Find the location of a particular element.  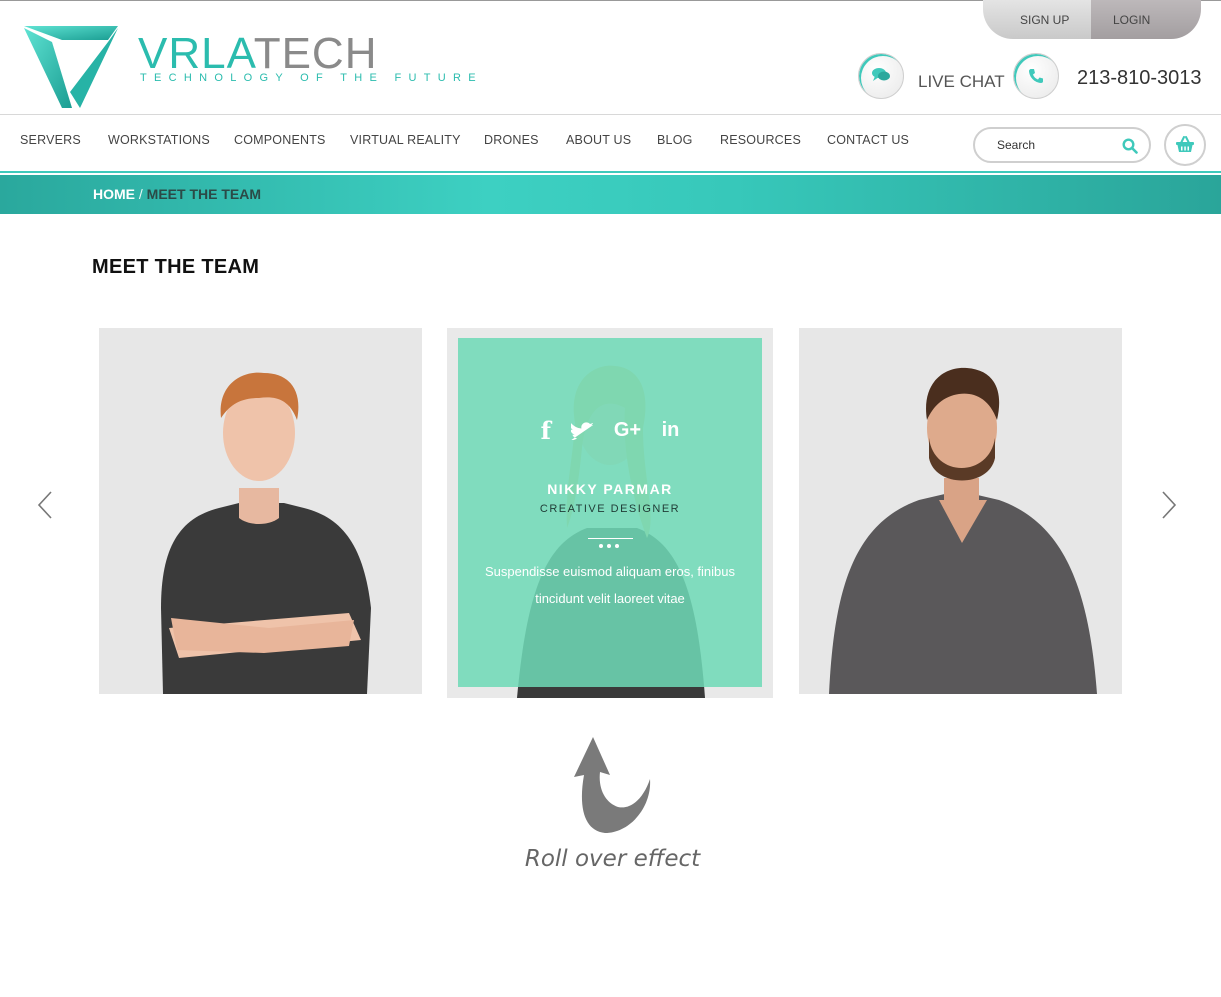

signup-label: SIGN UP is located at coordinates (1045, 20).